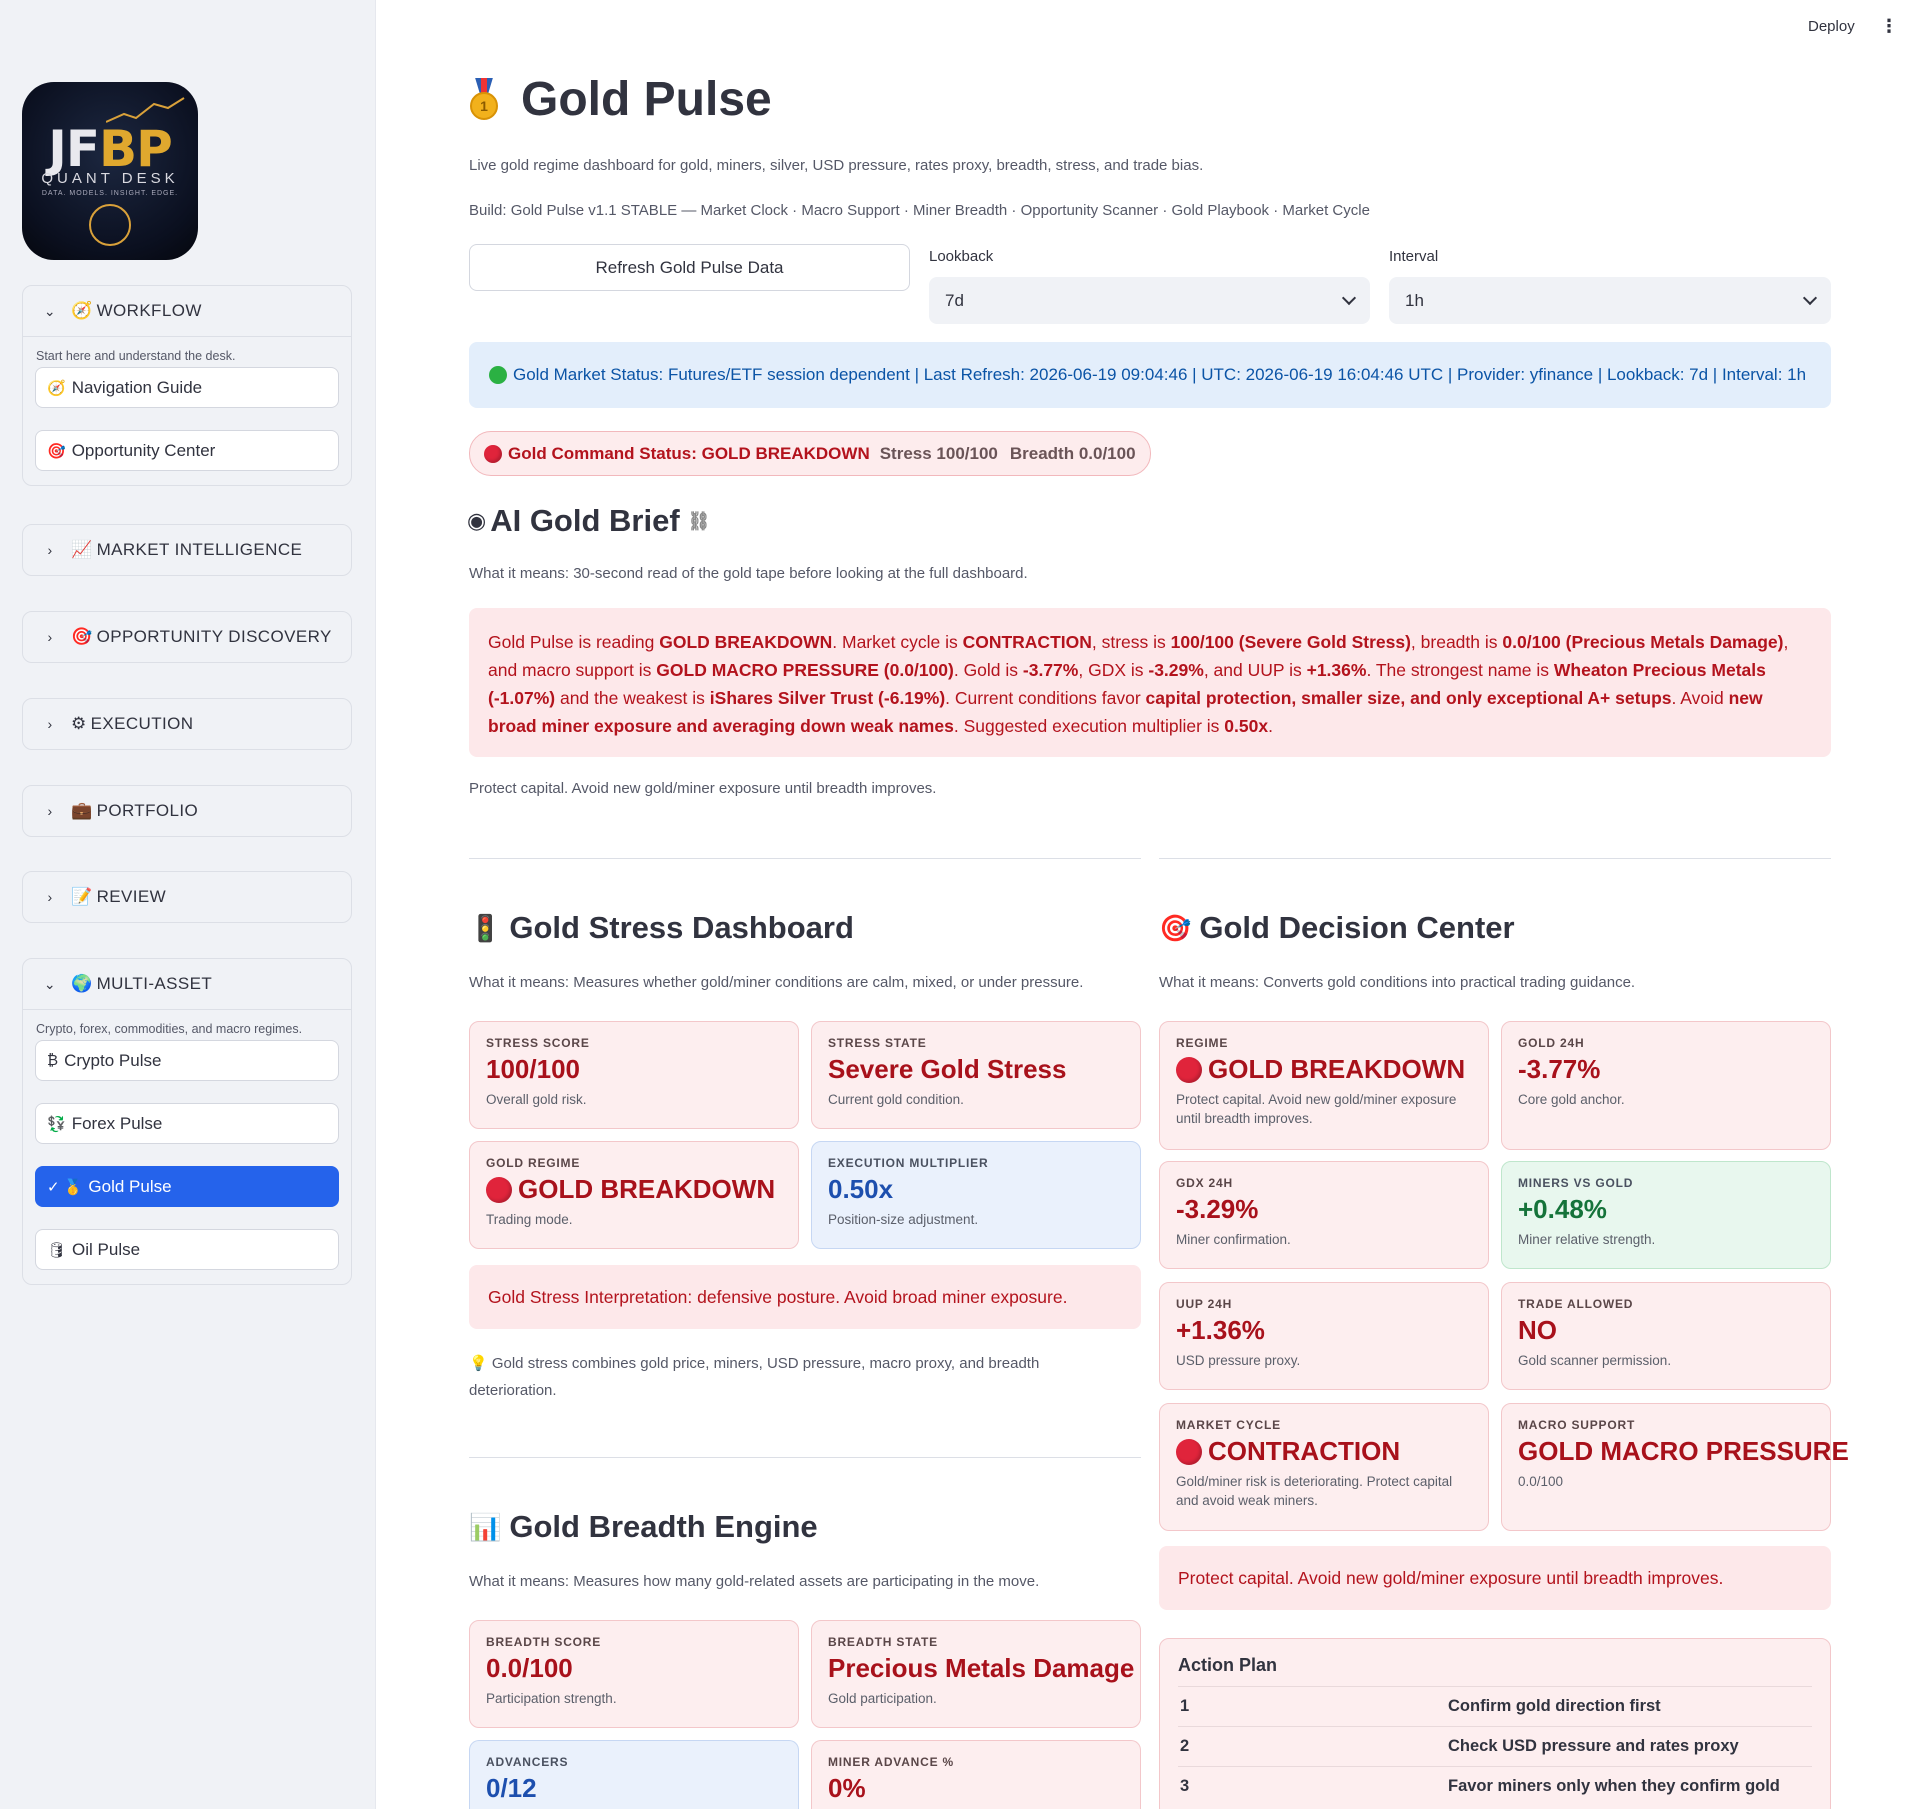  Describe the element at coordinates (1189, 1451) in the screenshot. I see `red-circle-icon` at that location.